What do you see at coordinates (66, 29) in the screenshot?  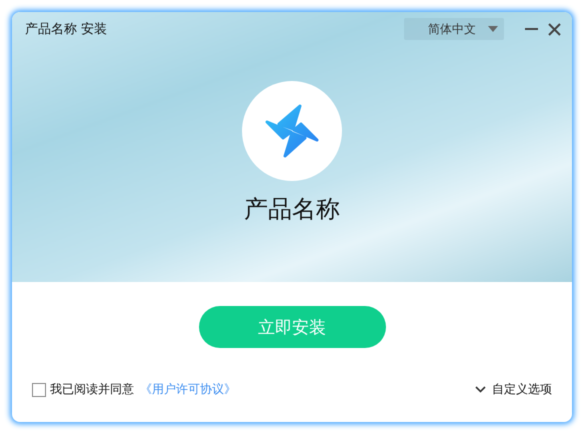 I see `window-title: 产品名称 安装` at bounding box center [66, 29].